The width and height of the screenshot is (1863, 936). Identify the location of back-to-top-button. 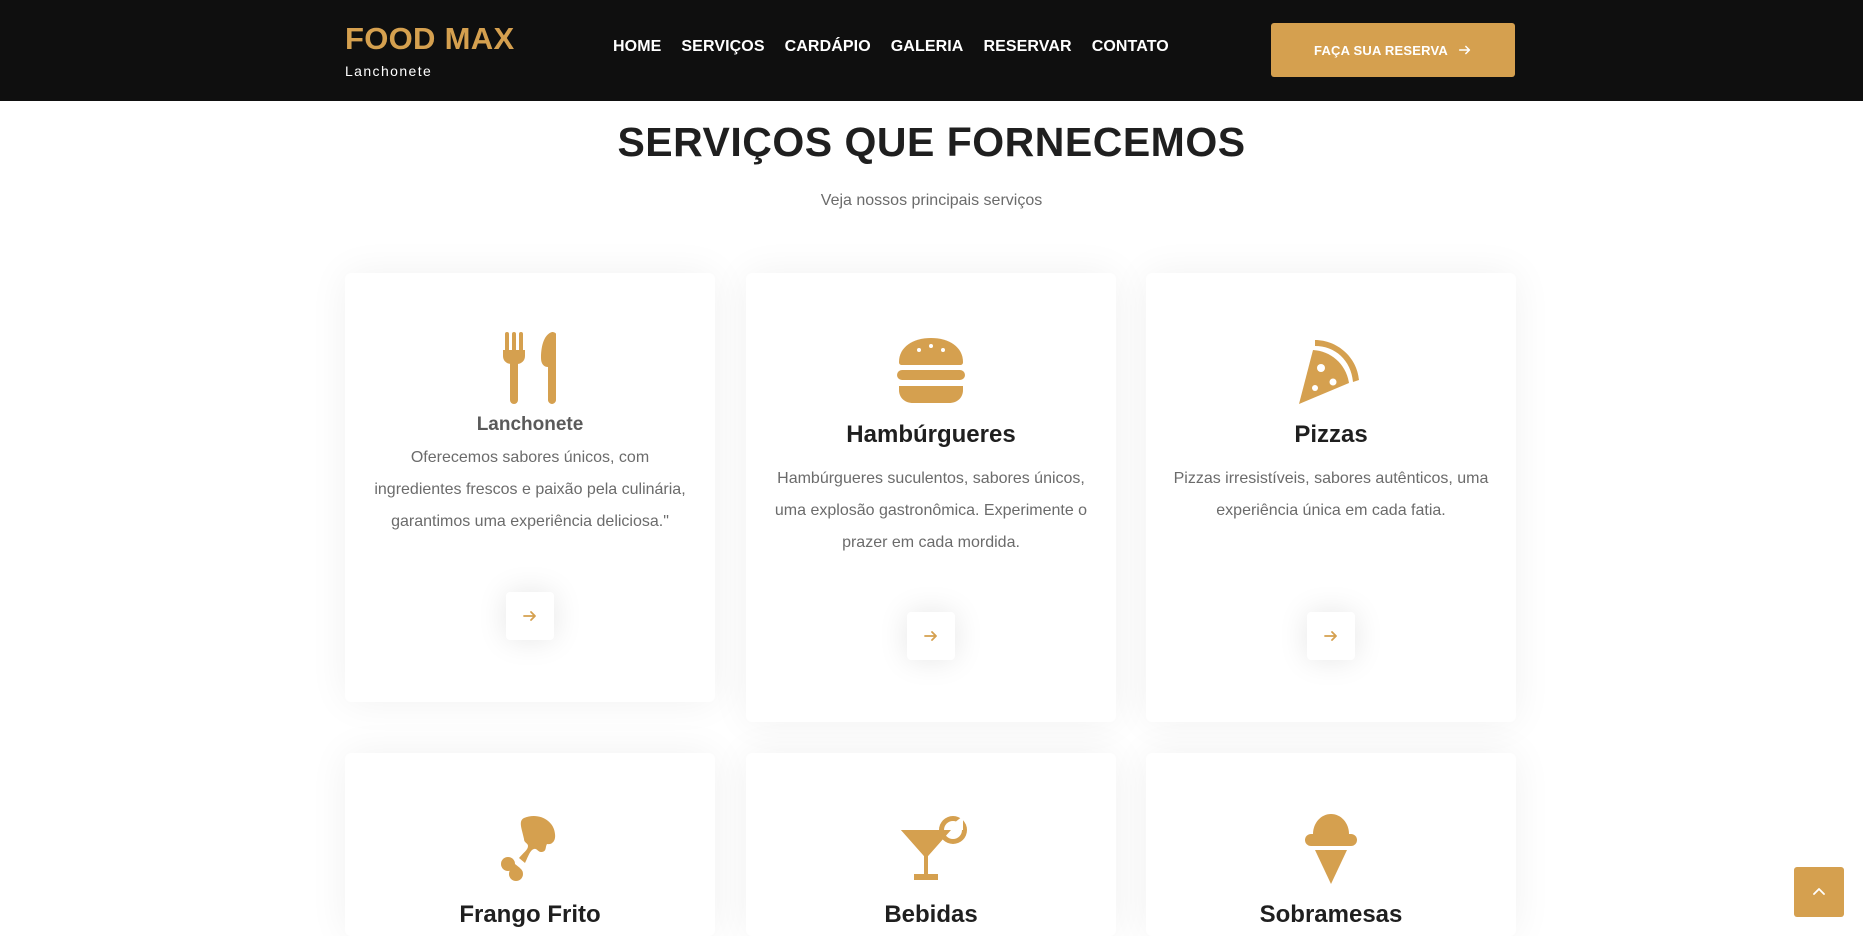
(1819, 892).